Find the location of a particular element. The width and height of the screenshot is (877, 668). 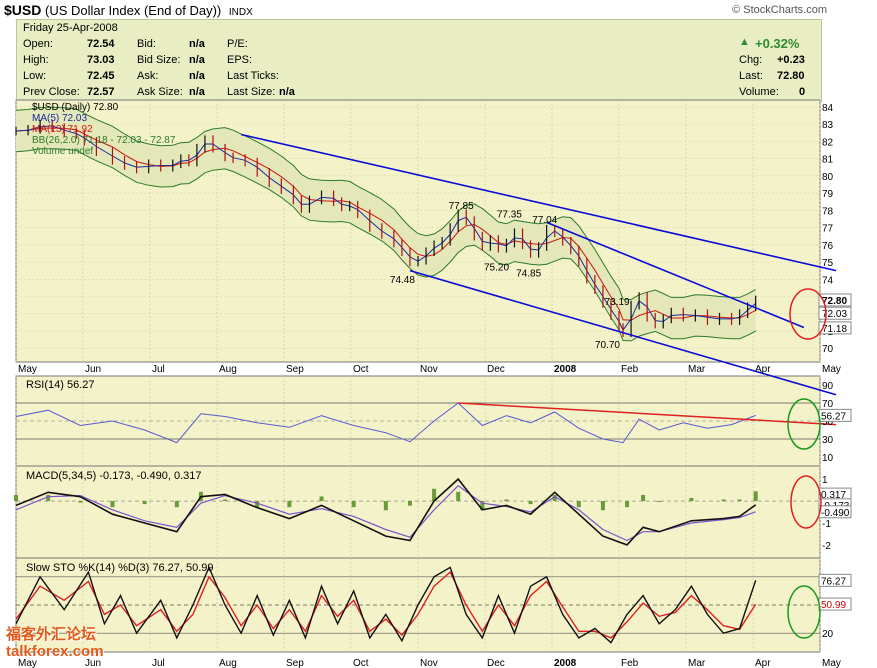

price-tick: 74 is located at coordinates (828, 280).